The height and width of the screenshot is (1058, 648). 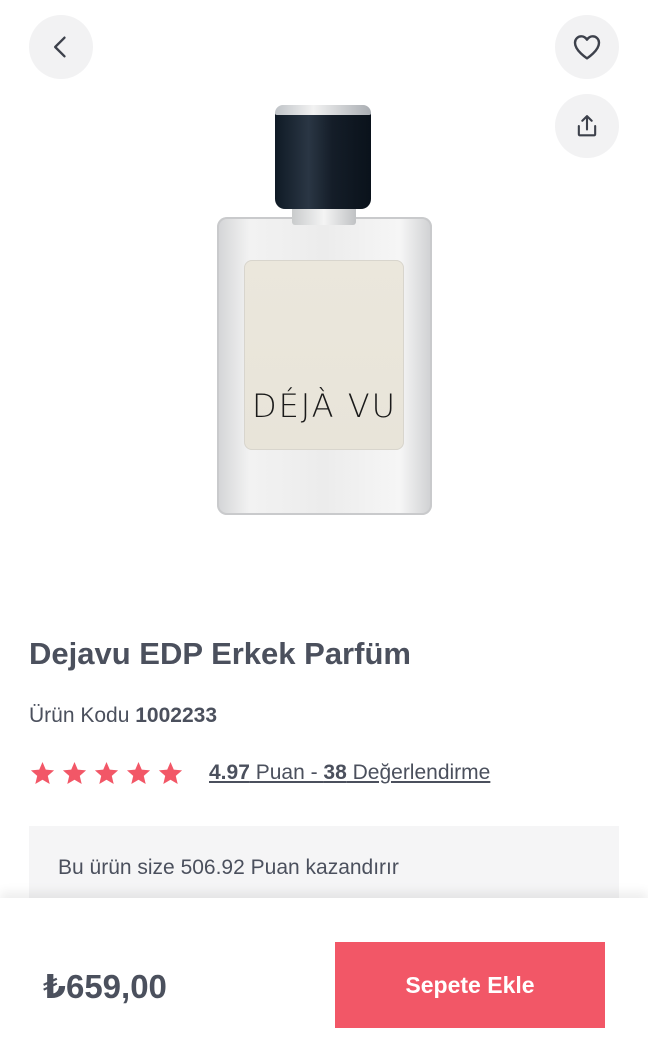 I want to click on rating-score-suffix: Puan -, so click(x=286, y=772).